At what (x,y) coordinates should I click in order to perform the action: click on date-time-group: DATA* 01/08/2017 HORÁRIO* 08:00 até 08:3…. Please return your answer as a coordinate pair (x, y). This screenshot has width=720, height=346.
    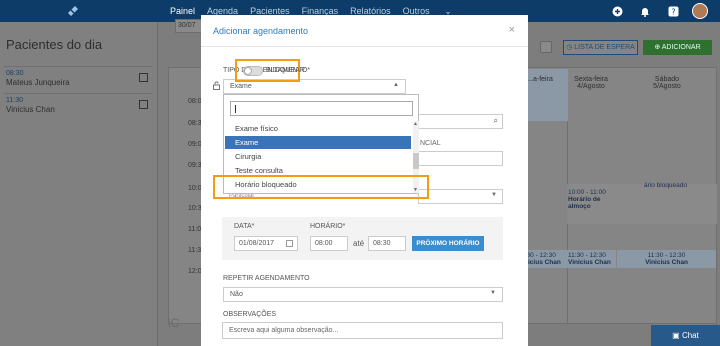
    Looking at the image, I should click on (362, 238).